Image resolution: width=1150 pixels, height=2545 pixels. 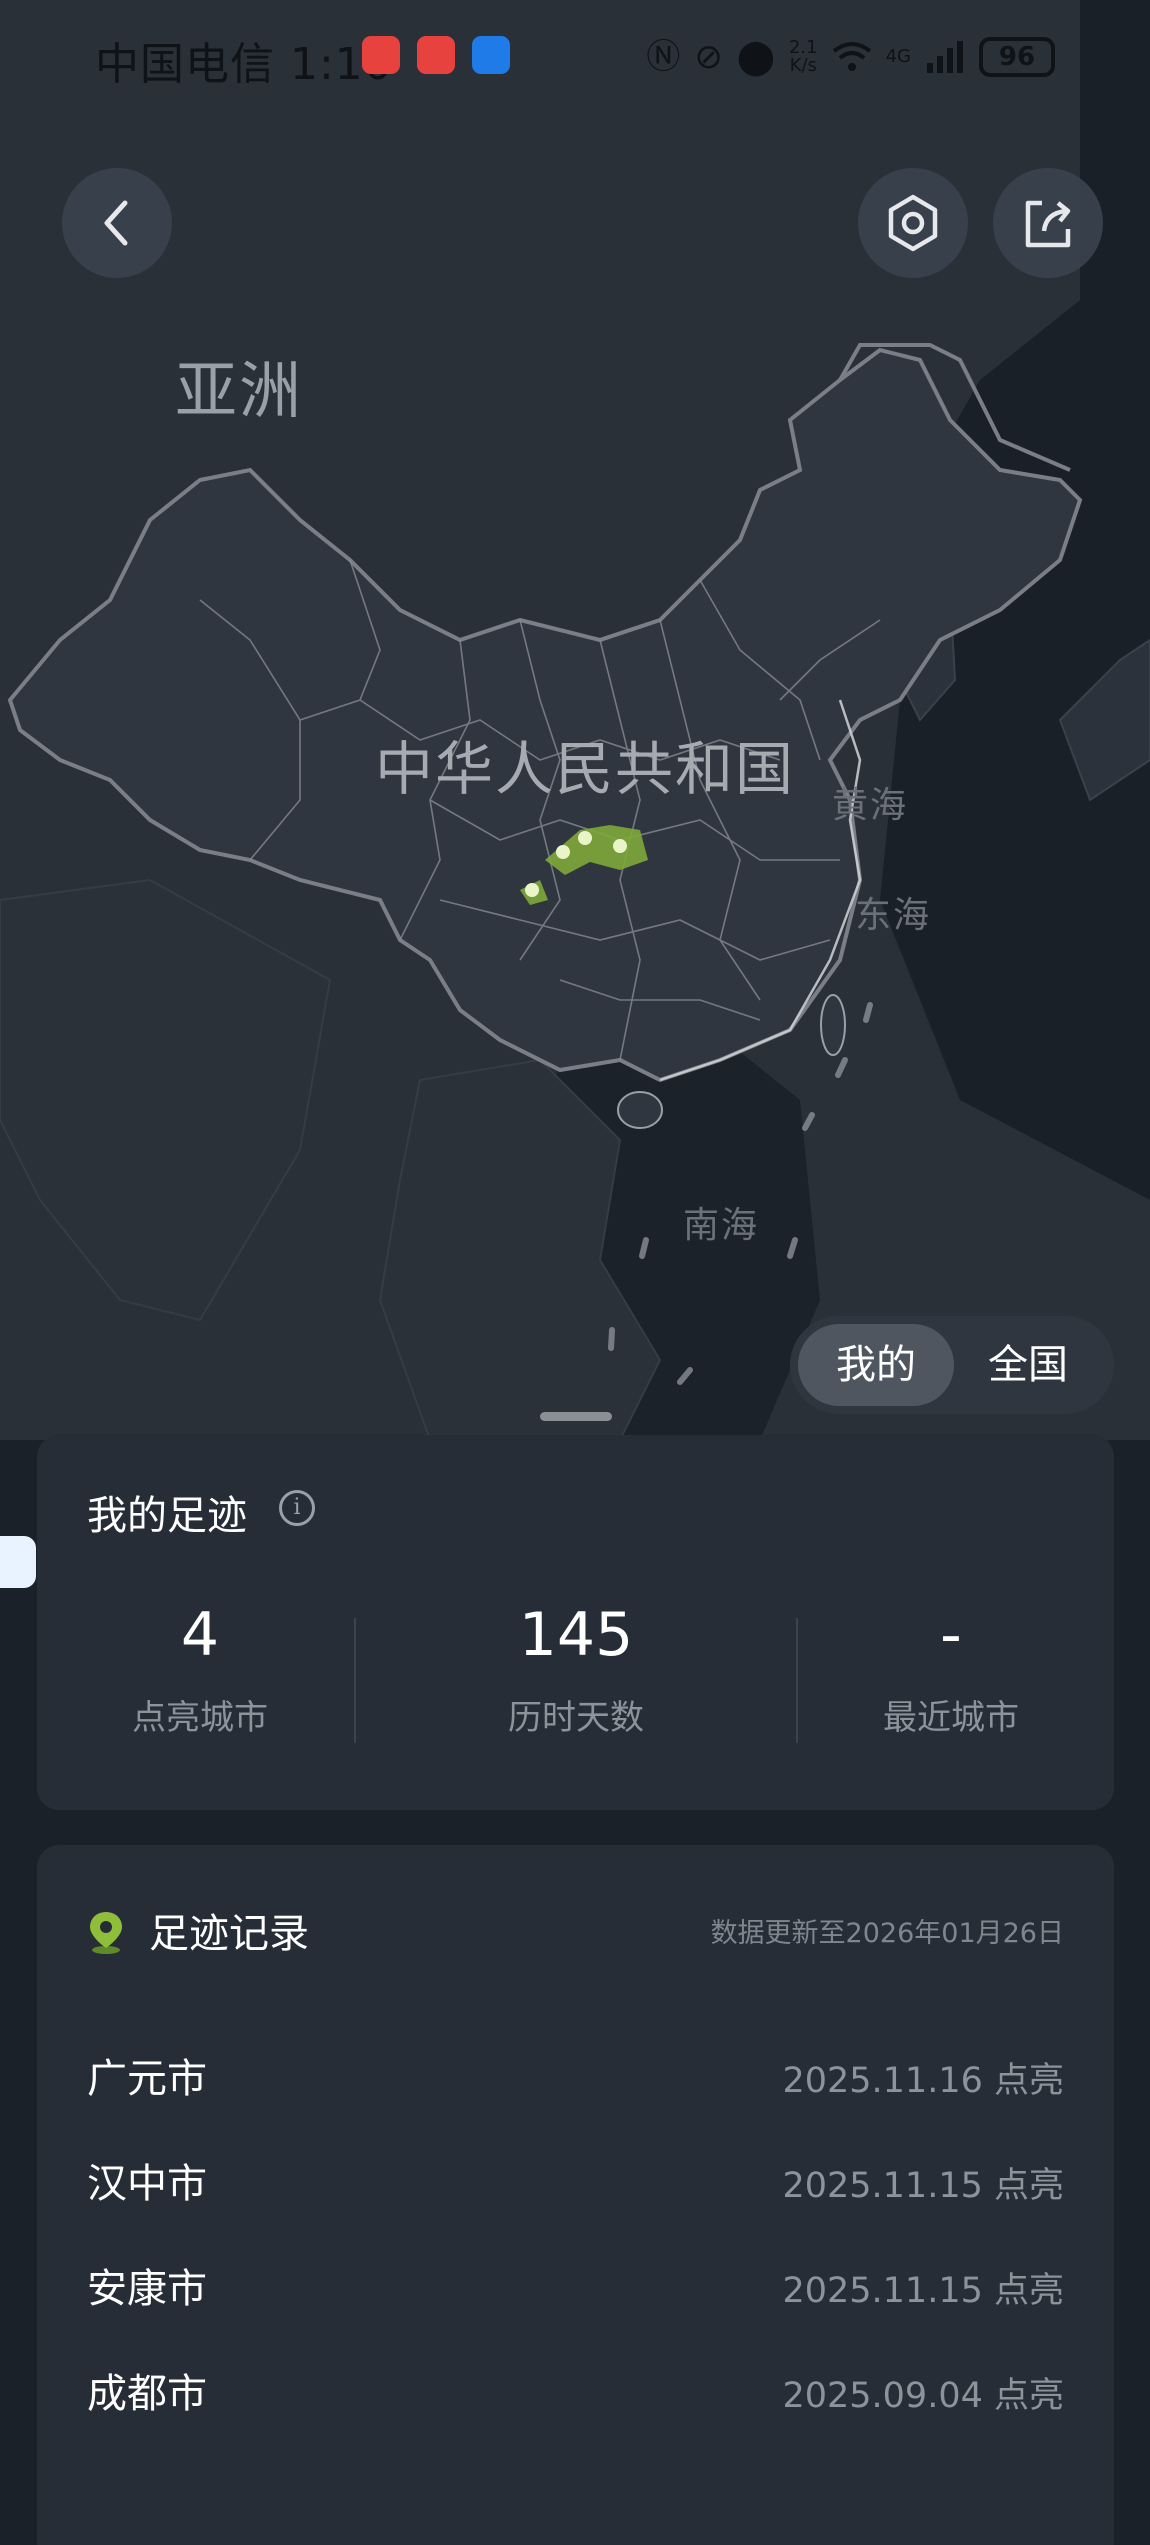 What do you see at coordinates (721, 1225) in the screenshot?
I see `sea-label-south: 南海` at bounding box center [721, 1225].